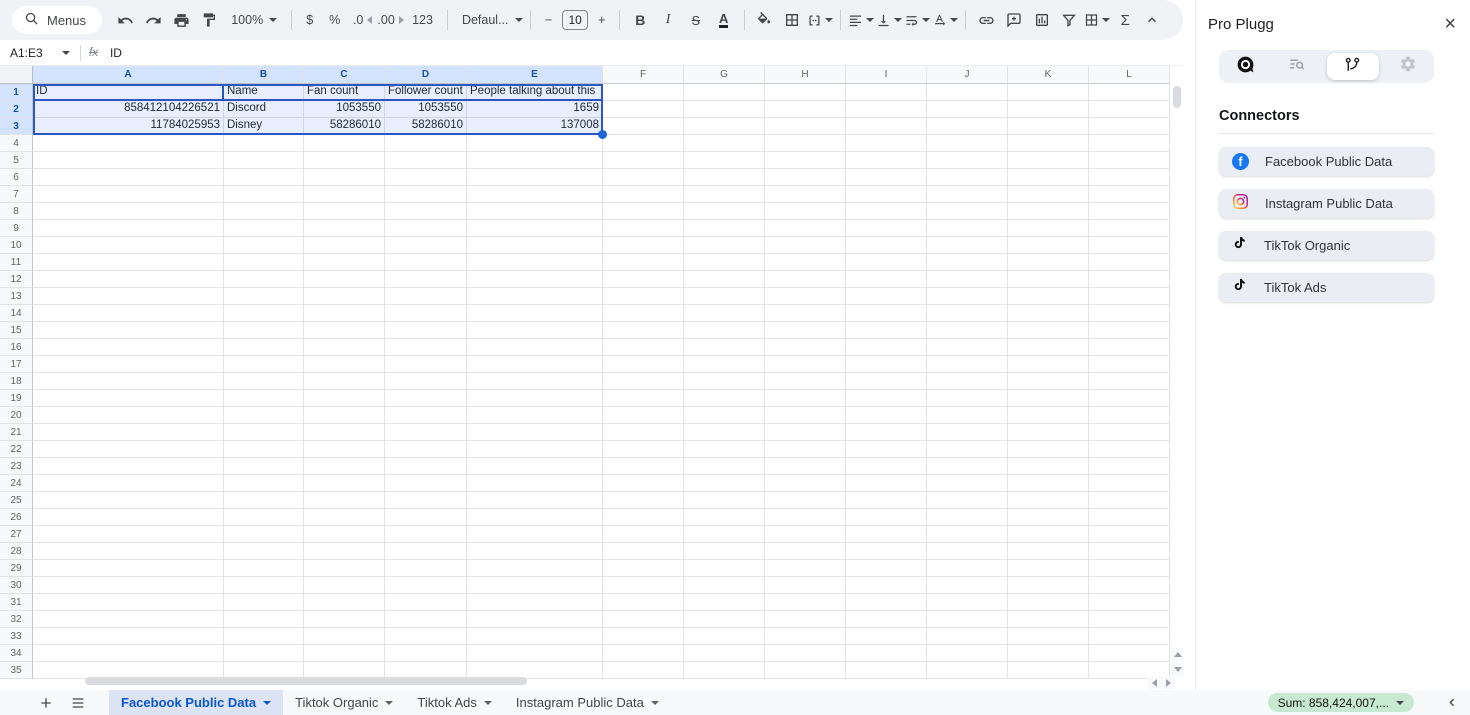 The height and width of the screenshot is (715, 1470). What do you see at coordinates (535, 585) in the screenshot?
I see `cell-E30` at bounding box center [535, 585].